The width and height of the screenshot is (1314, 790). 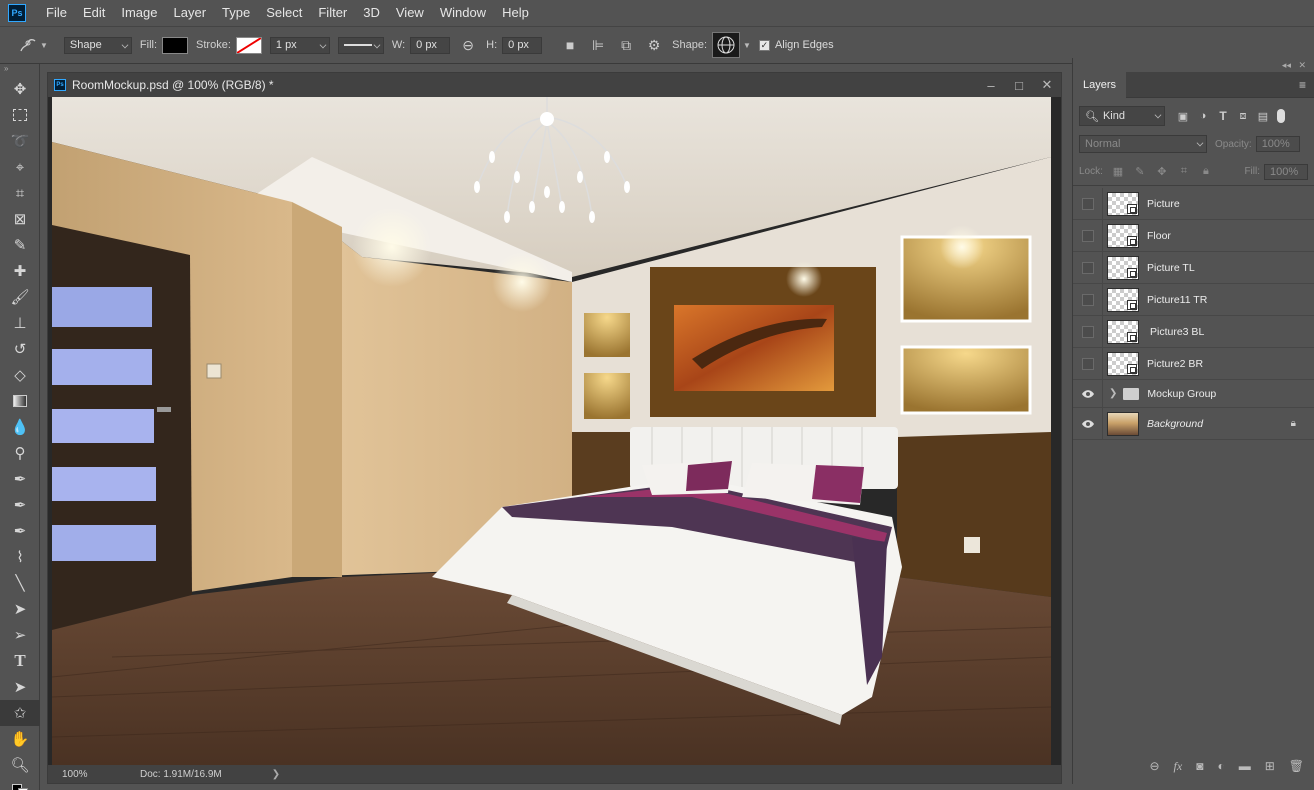 I want to click on direct-select-tool-icon: ➤, so click(x=20, y=687).